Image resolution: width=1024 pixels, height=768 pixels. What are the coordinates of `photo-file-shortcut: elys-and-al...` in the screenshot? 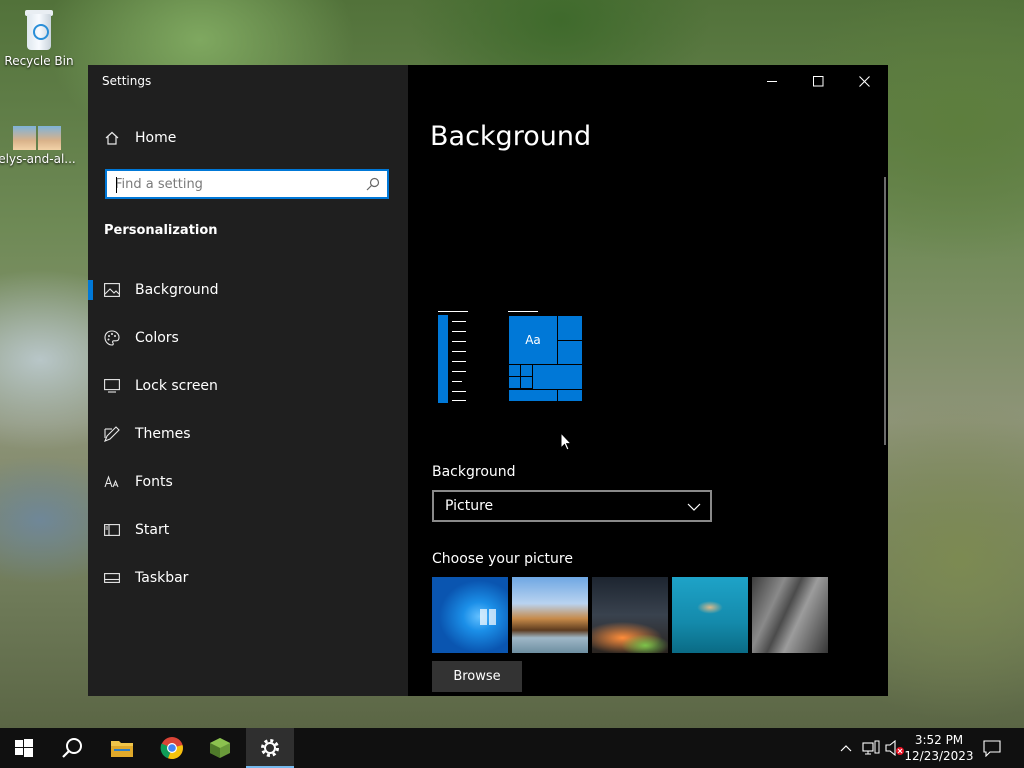 It's located at (38, 146).